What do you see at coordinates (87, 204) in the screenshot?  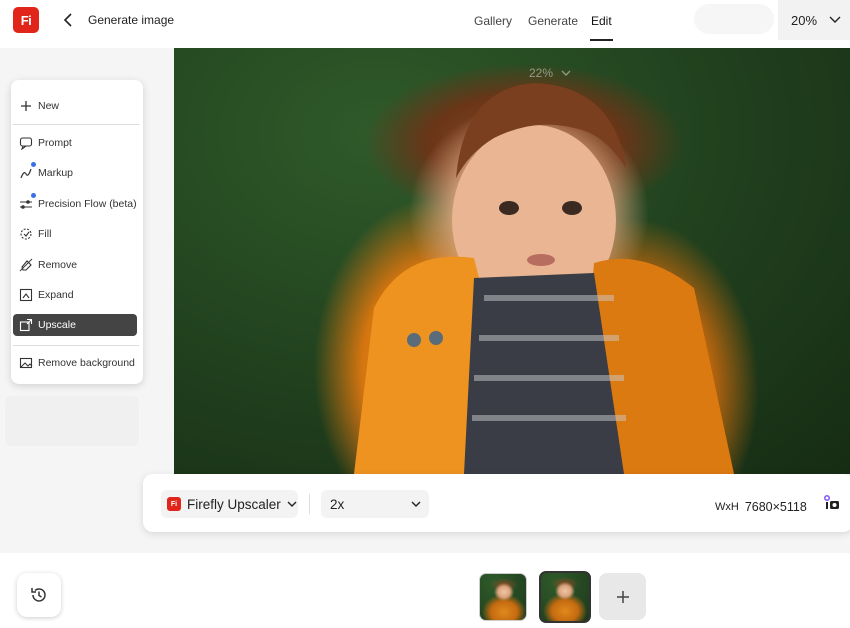 I see `tool-label: Precision Flow (beta)` at bounding box center [87, 204].